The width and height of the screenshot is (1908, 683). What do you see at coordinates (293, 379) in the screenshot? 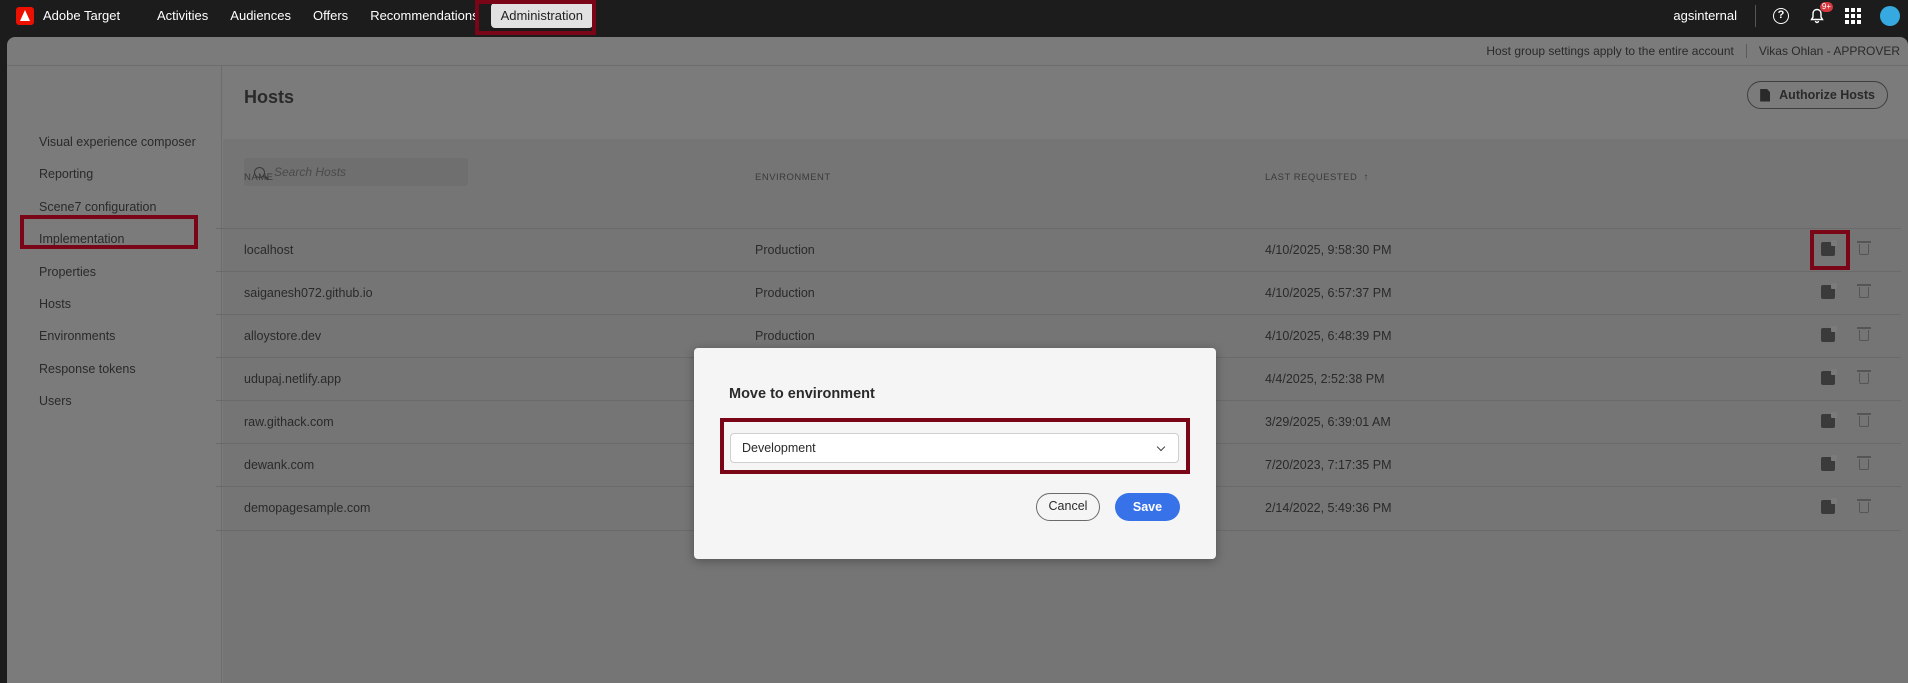
I see `host-name: udupaj.netlify.app` at bounding box center [293, 379].